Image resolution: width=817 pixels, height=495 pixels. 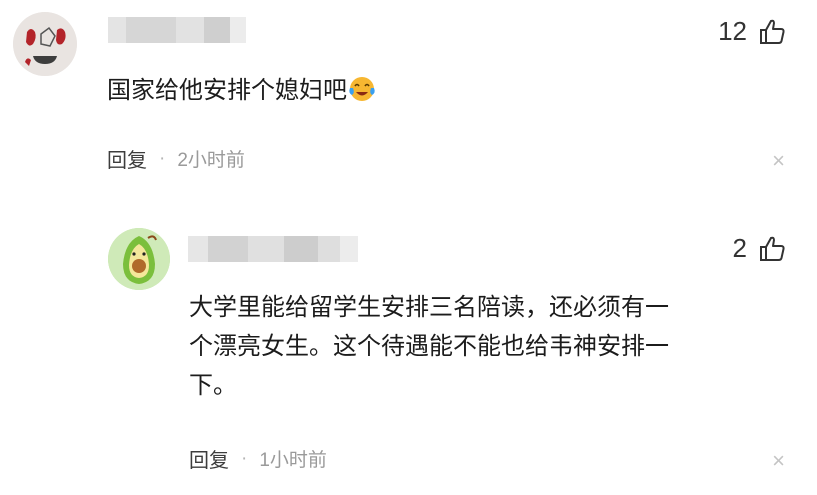 I want to click on thumbs-up-icon, so click(x=772, y=248).